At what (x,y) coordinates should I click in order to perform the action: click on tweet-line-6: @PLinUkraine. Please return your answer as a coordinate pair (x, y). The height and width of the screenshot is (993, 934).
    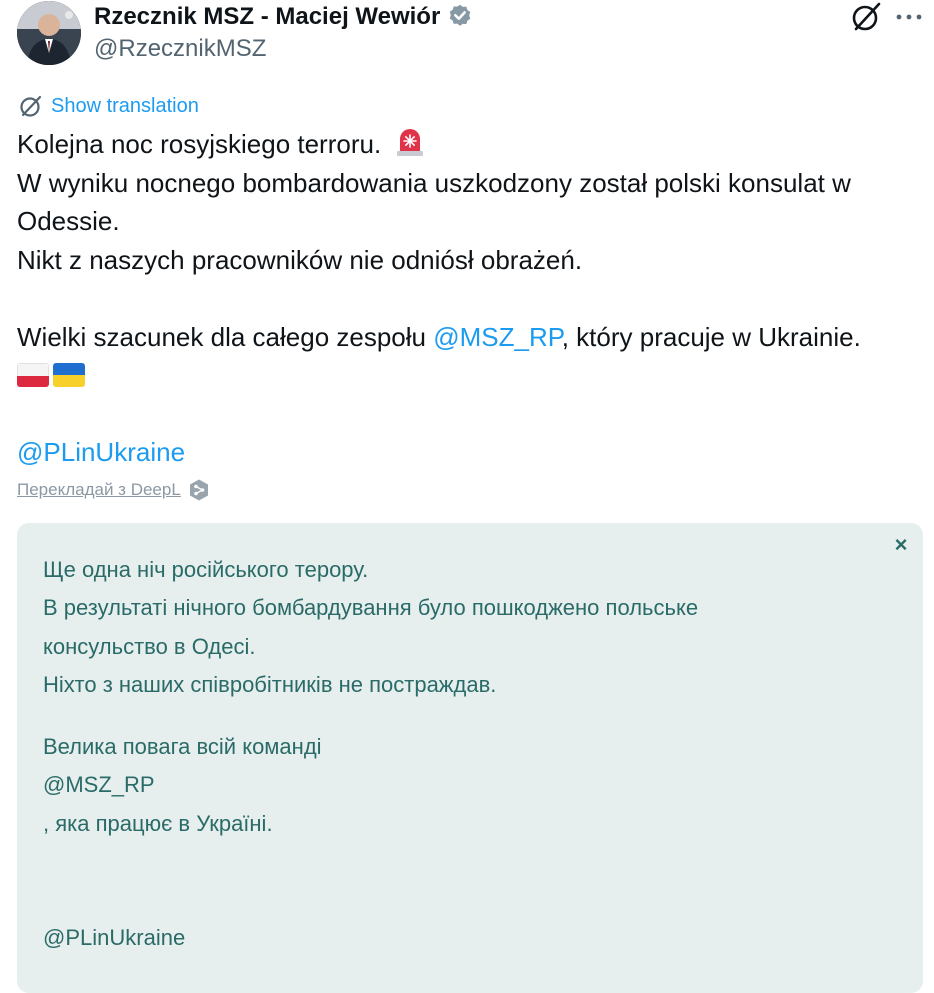
    Looking at the image, I should click on (467, 452).